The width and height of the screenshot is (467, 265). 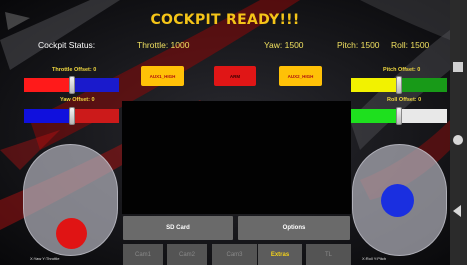 What do you see at coordinates (163, 45) in the screenshot?
I see `throttle-readout: Throttle: 1000` at bounding box center [163, 45].